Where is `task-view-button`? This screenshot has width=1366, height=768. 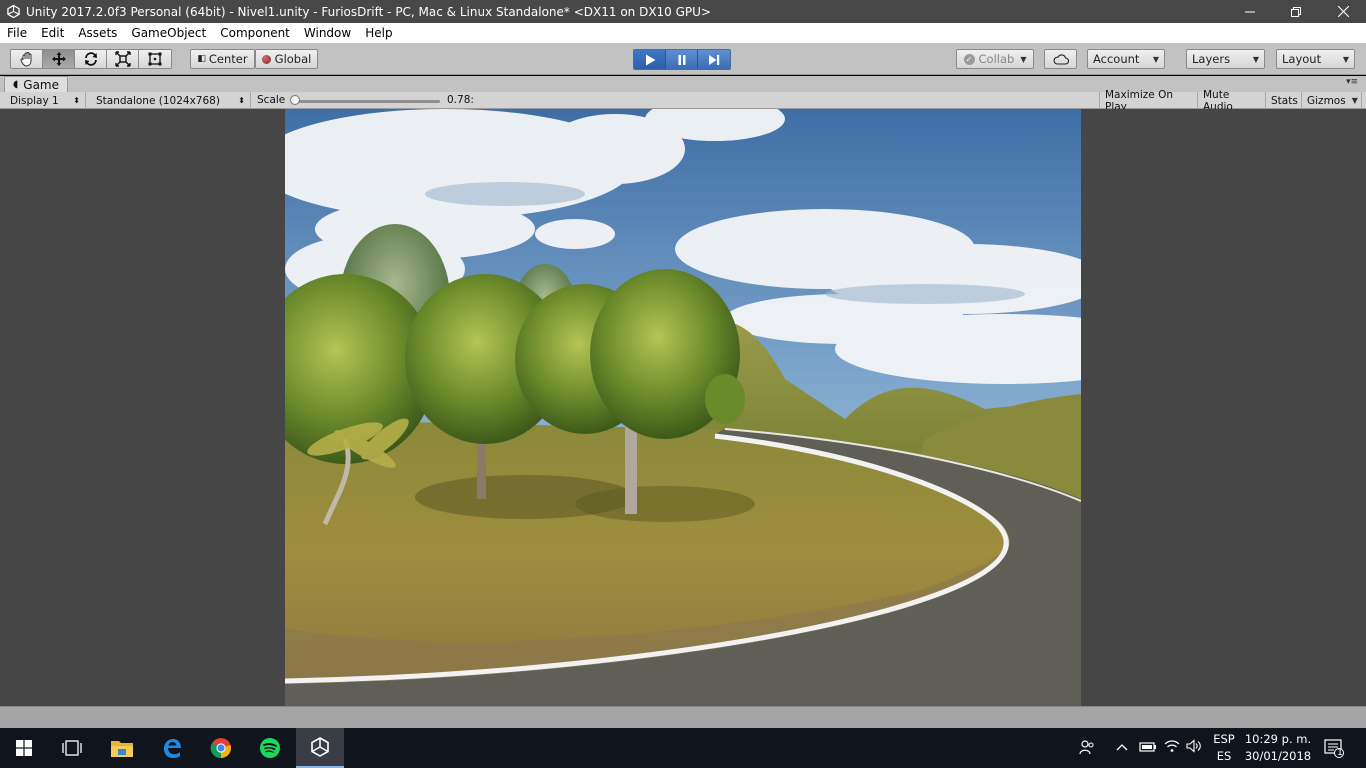 task-view-button is located at coordinates (72, 748).